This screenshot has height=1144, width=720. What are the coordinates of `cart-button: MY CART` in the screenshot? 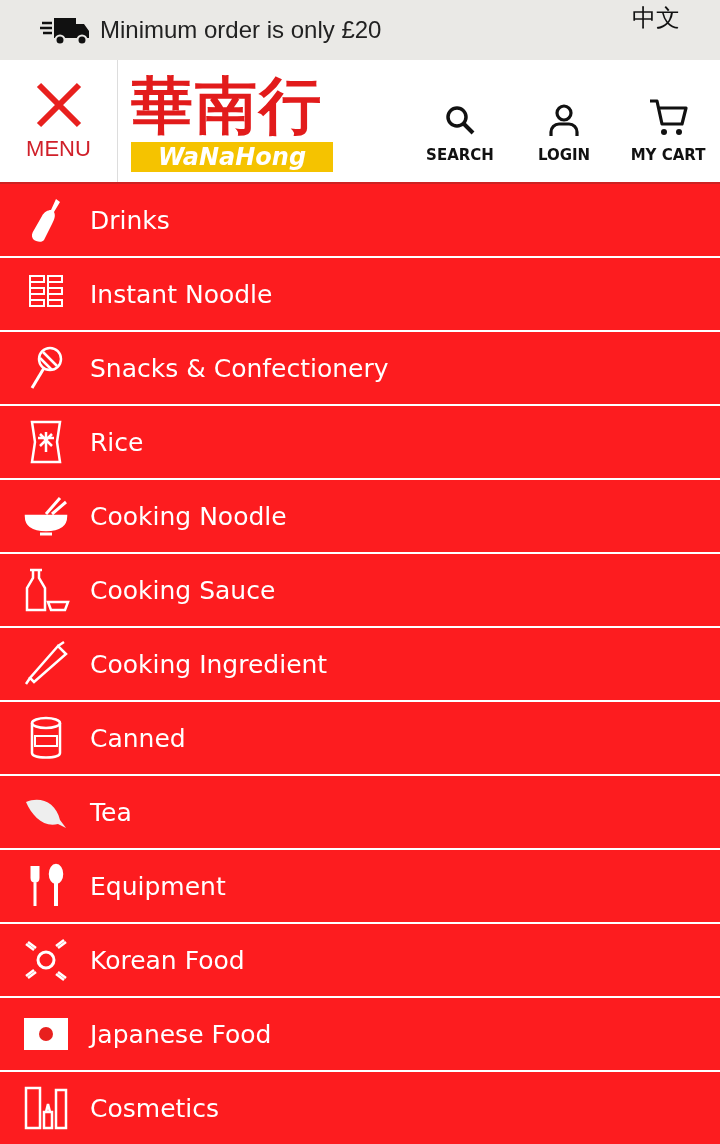 It's located at (668, 131).